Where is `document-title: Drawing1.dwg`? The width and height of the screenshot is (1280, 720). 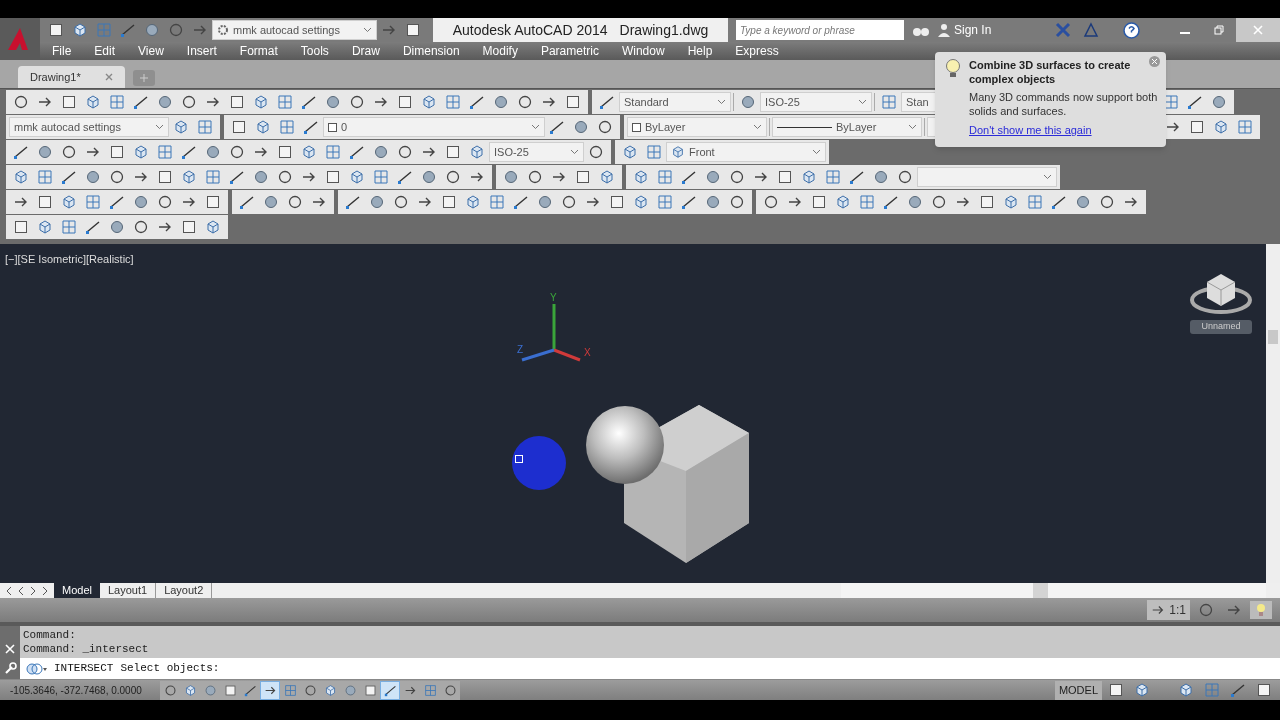
document-title: Drawing1.dwg is located at coordinates (664, 30).